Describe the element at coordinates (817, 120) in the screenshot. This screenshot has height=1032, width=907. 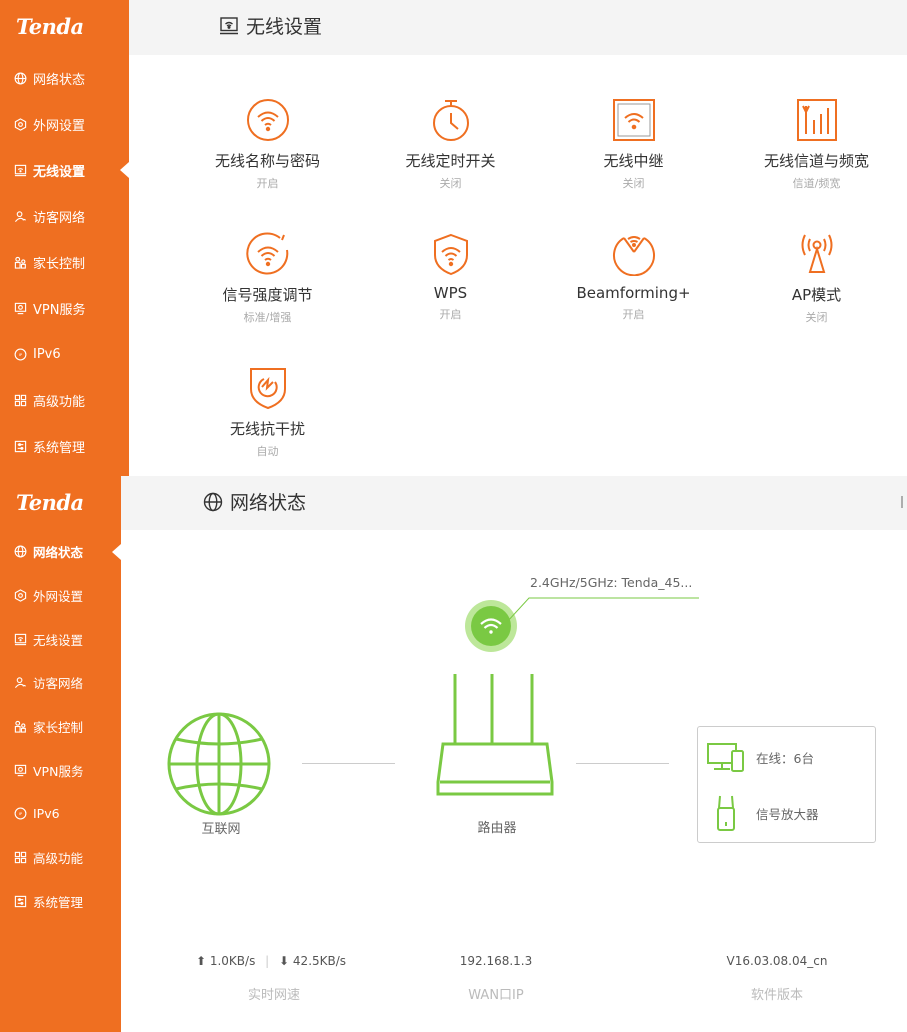
I see `channel-icon` at that location.